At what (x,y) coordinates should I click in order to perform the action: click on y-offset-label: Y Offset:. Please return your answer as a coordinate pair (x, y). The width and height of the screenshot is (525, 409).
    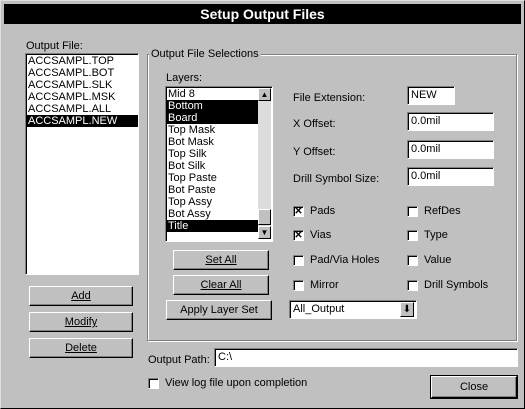
    Looking at the image, I should click on (314, 152).